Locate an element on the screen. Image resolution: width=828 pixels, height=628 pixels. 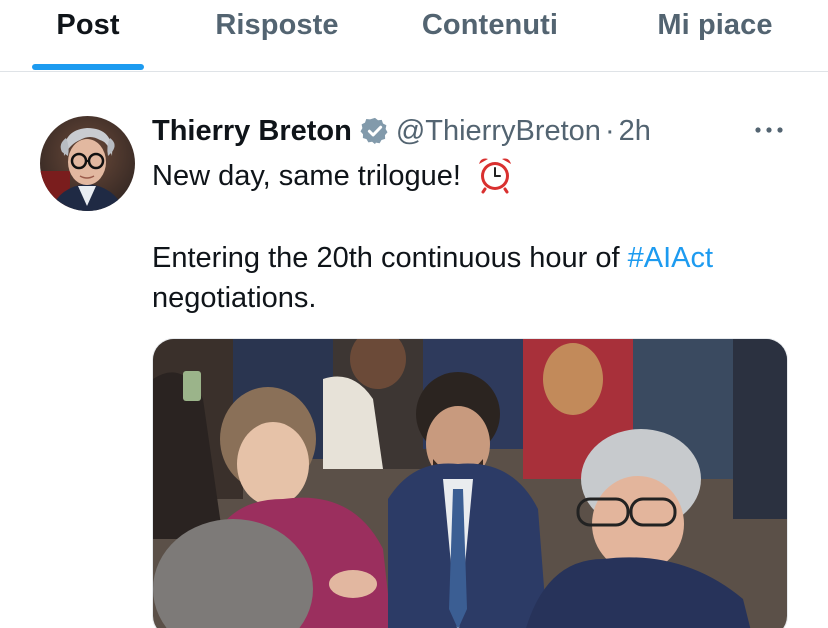
tab-replies: Risposte is located at coordinates (277, 35).